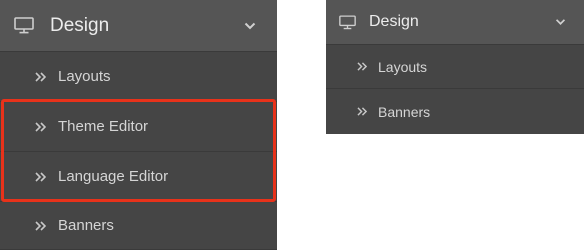 The height and width of the screenshot is (250, 584). I want to click on menu-item-label: Language Editor, so click(113, 176).